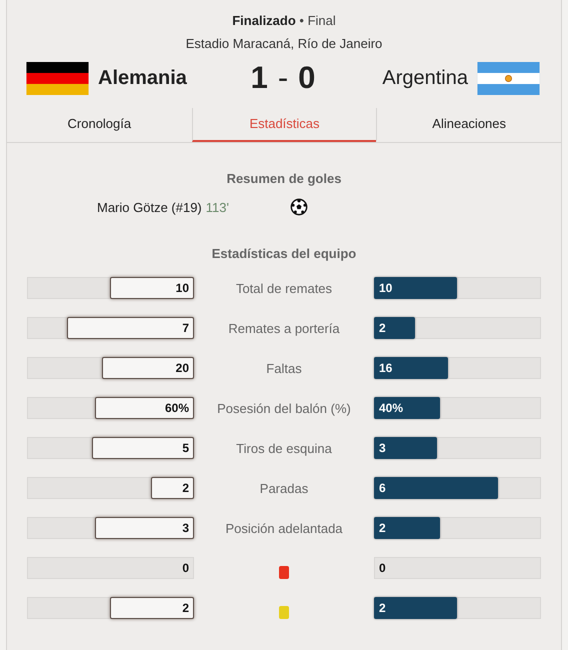 The height and width of the screenshot is (650, 568). I want to click on section-title: Estadísticas del equipo, so click(284, 253).